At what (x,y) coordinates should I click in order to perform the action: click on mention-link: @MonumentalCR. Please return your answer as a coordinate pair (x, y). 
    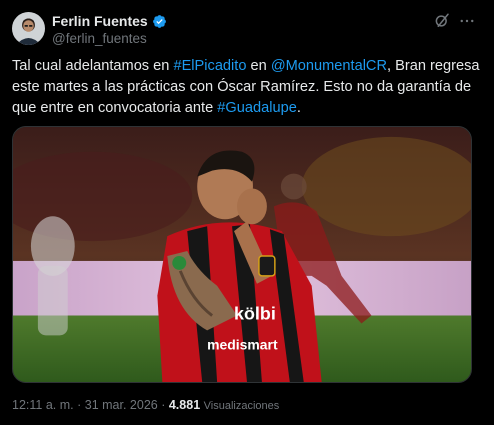
    Looking at the image, I should click on (329, 66).